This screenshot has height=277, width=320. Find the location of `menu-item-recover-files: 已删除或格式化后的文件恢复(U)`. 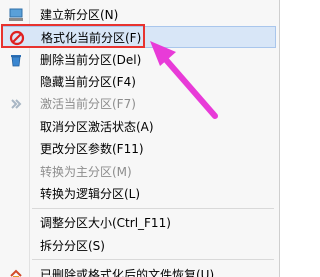

menu-item-recover-files: 已删除或格式化后的文件恢复(U) is located at coordinates (139, 270).